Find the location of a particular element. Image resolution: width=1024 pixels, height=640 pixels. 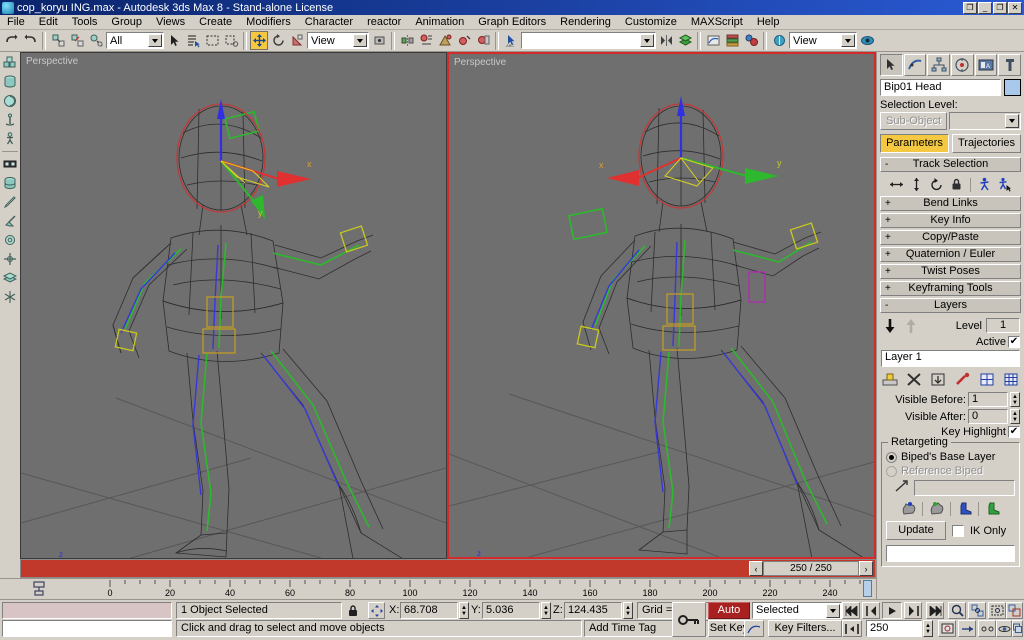

menu-group: Group is located at coordinates (126, 22).